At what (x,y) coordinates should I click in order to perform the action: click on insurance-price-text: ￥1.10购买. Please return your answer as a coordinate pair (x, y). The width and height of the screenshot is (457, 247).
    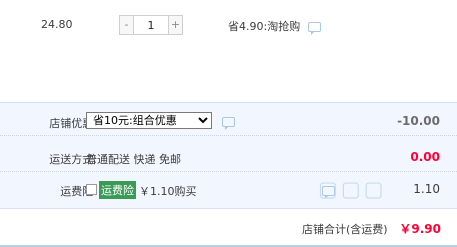
    Looking at the image, I should click on (168, 191).